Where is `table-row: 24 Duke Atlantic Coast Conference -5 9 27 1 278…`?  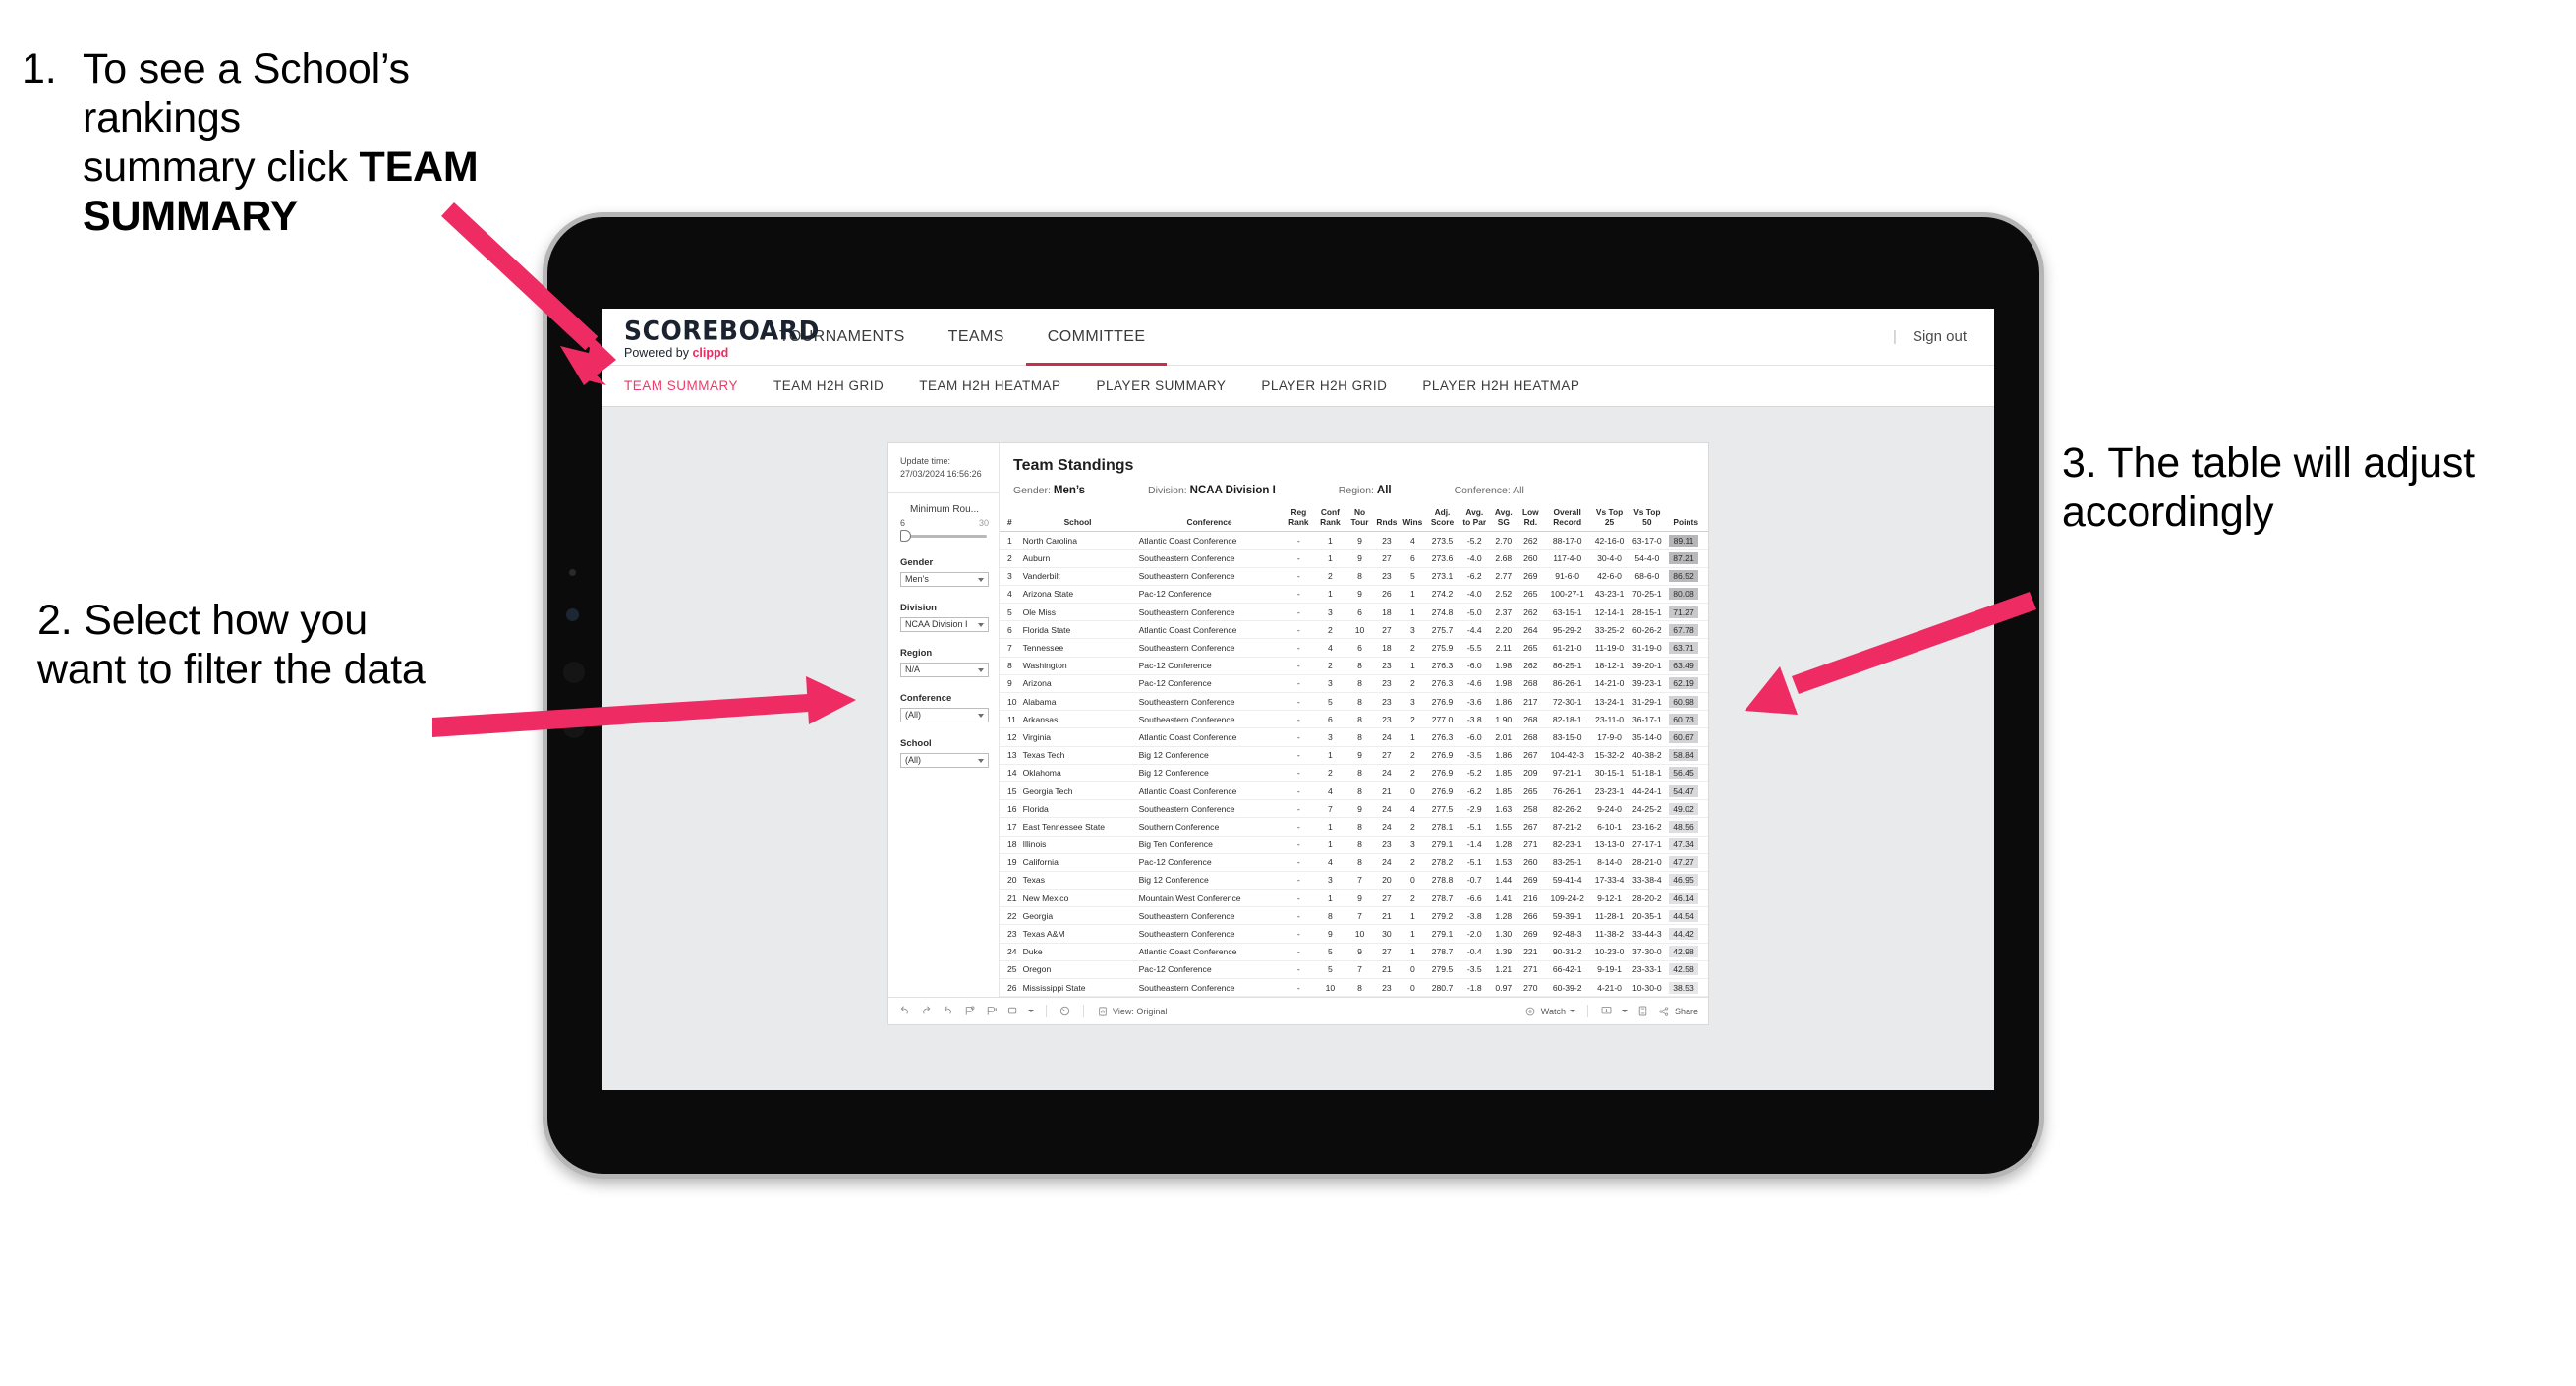 table-row: 24 Duke Atlantic Coast Conference -5 9 27 1 278… is located at coordinates (1354, 952).